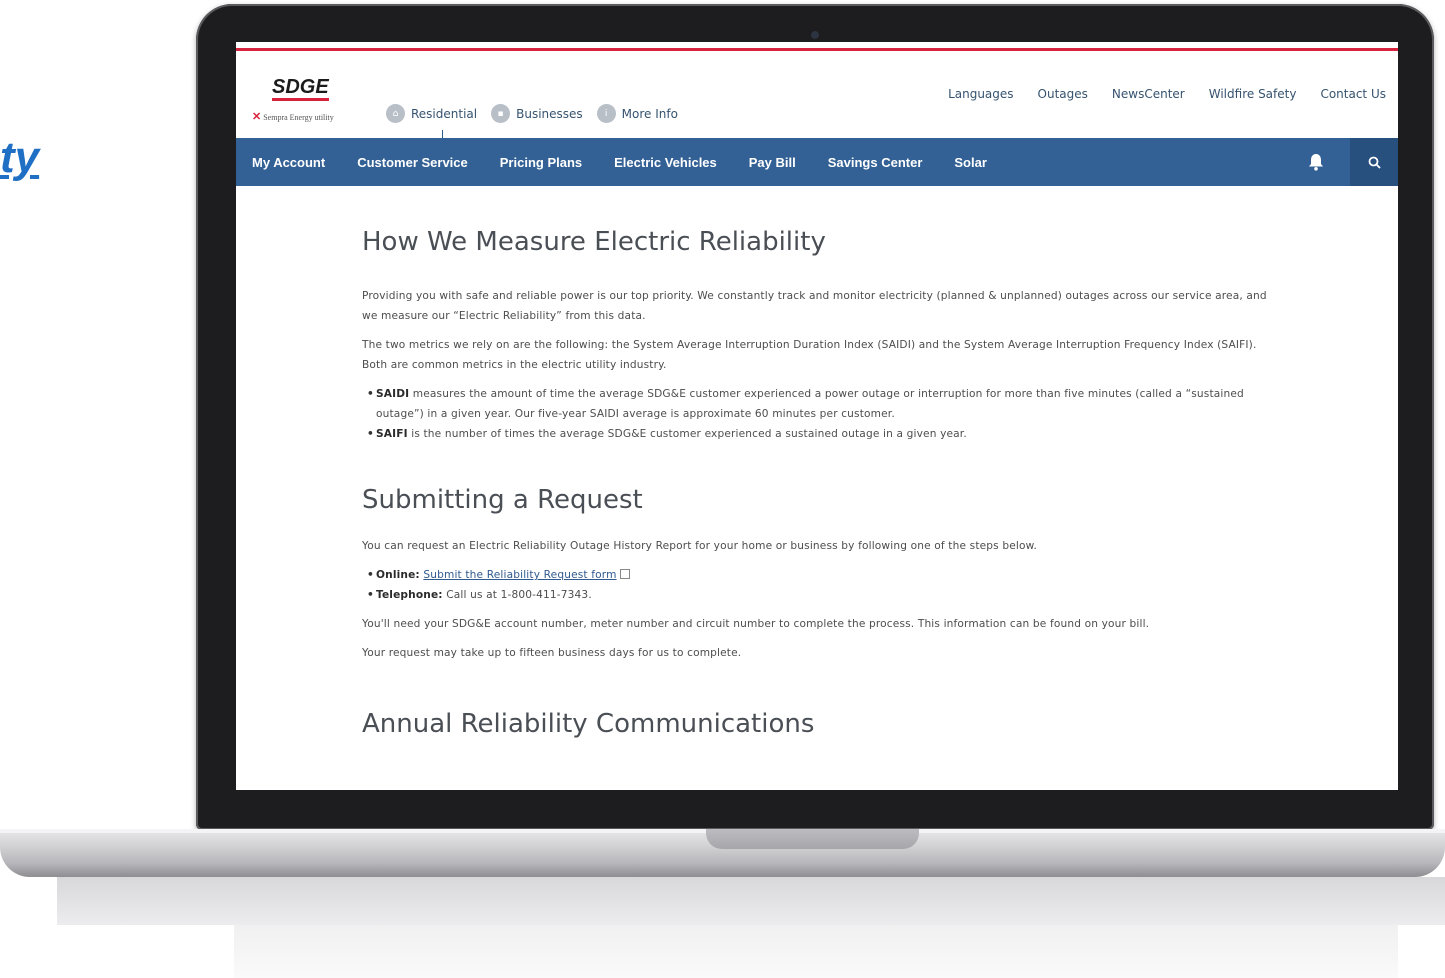 This screenshot has height=978, width=1445. I want to click on laptop-reflection-lower, so click(816, 951).